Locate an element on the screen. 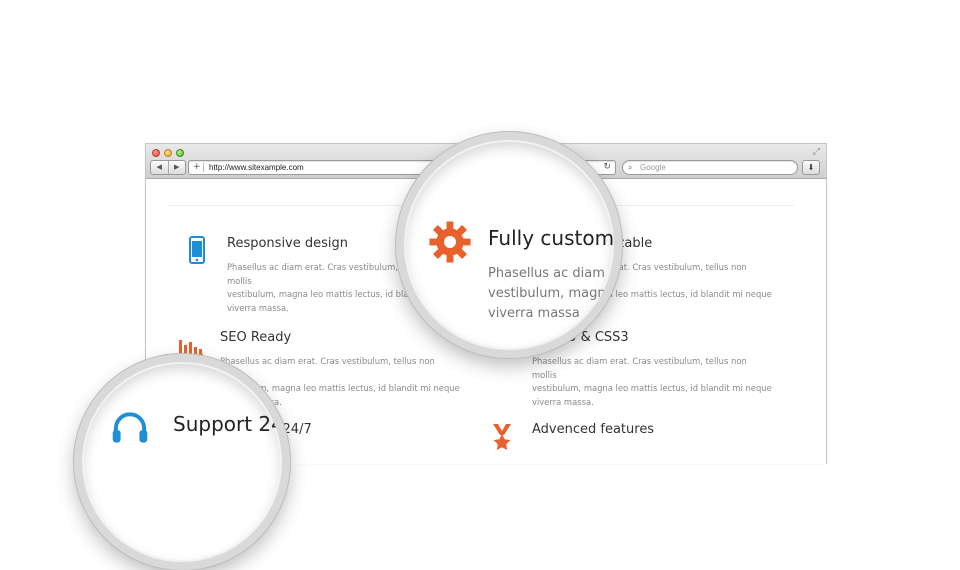 Image resolution: width=960 pixels, height=570 pixels. history-nav: ◀ ▶ is located at coordinates (168, 167).